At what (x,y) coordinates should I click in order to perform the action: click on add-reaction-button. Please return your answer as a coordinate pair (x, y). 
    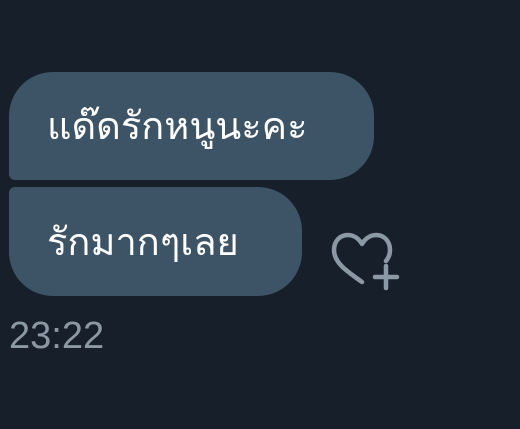
    Looking at the image, I should click on (366, 261).